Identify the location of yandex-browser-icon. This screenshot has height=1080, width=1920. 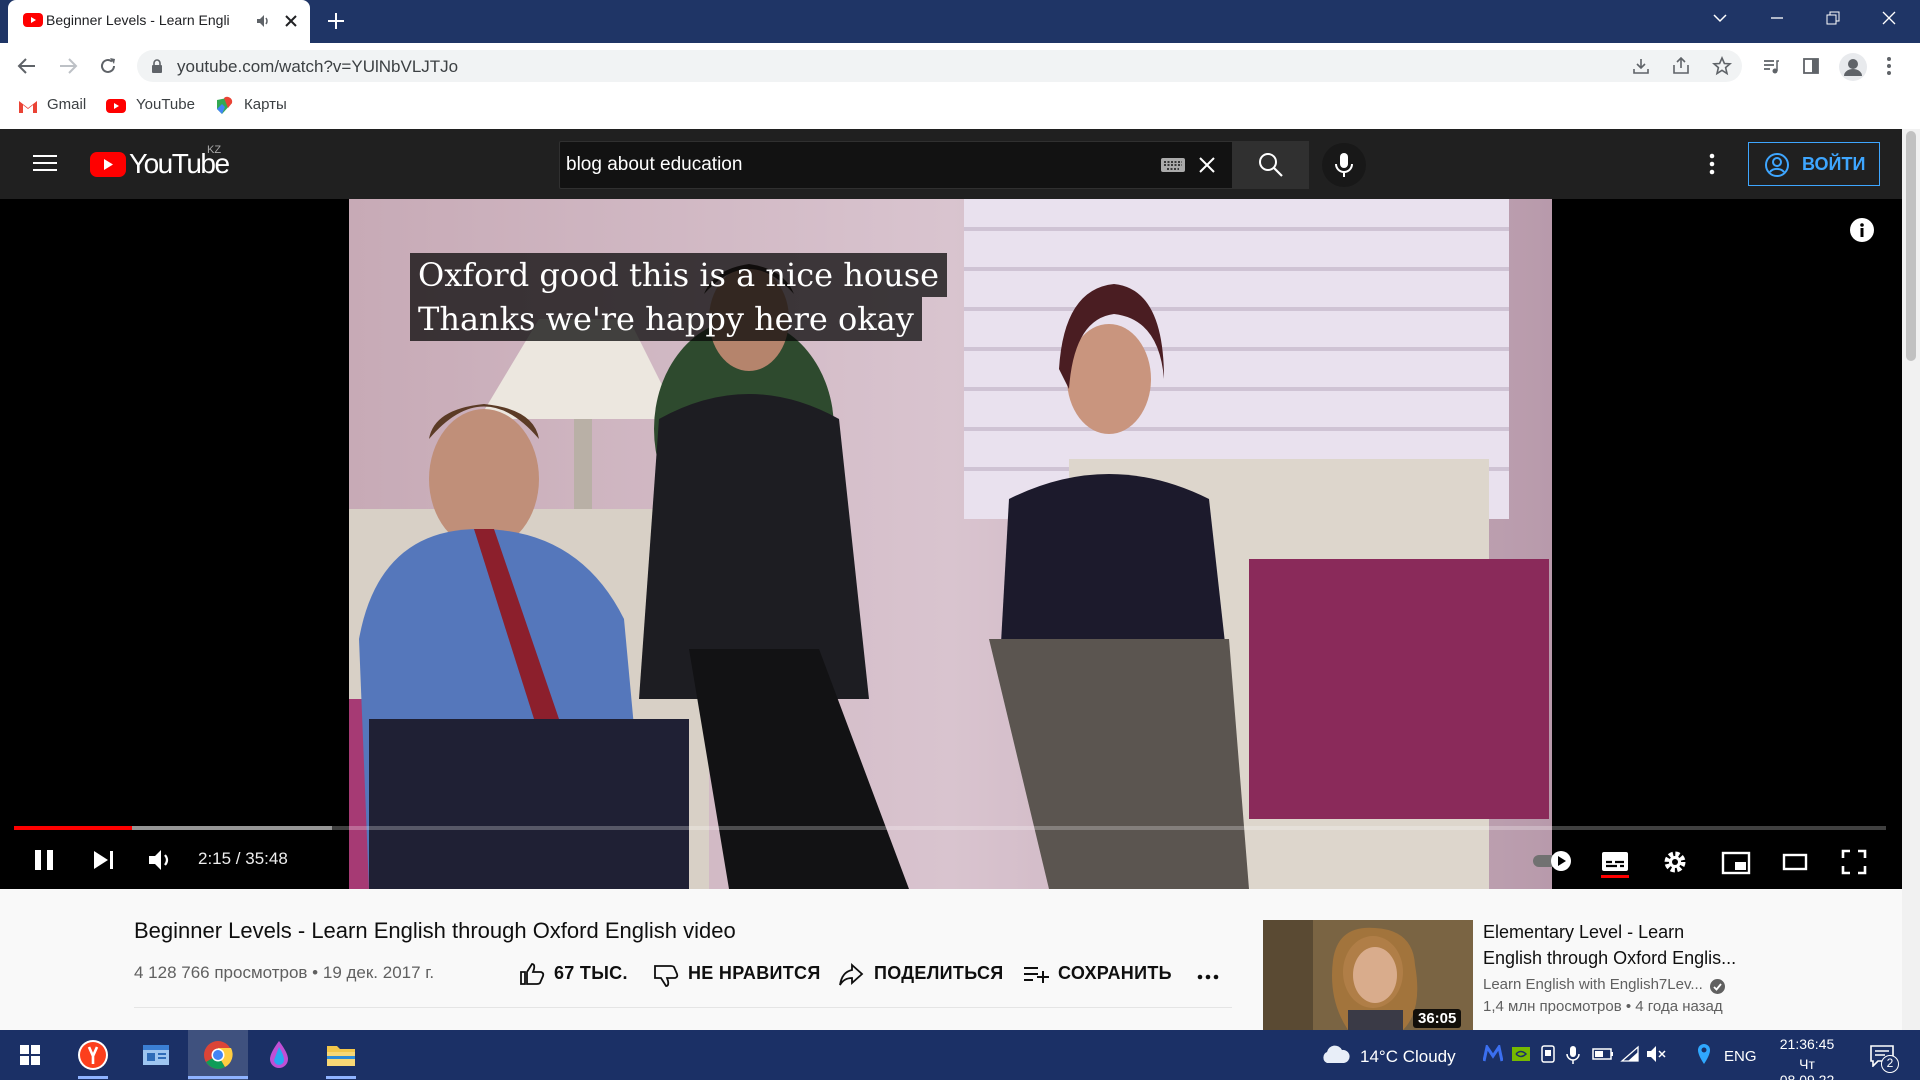
(93, 1055).